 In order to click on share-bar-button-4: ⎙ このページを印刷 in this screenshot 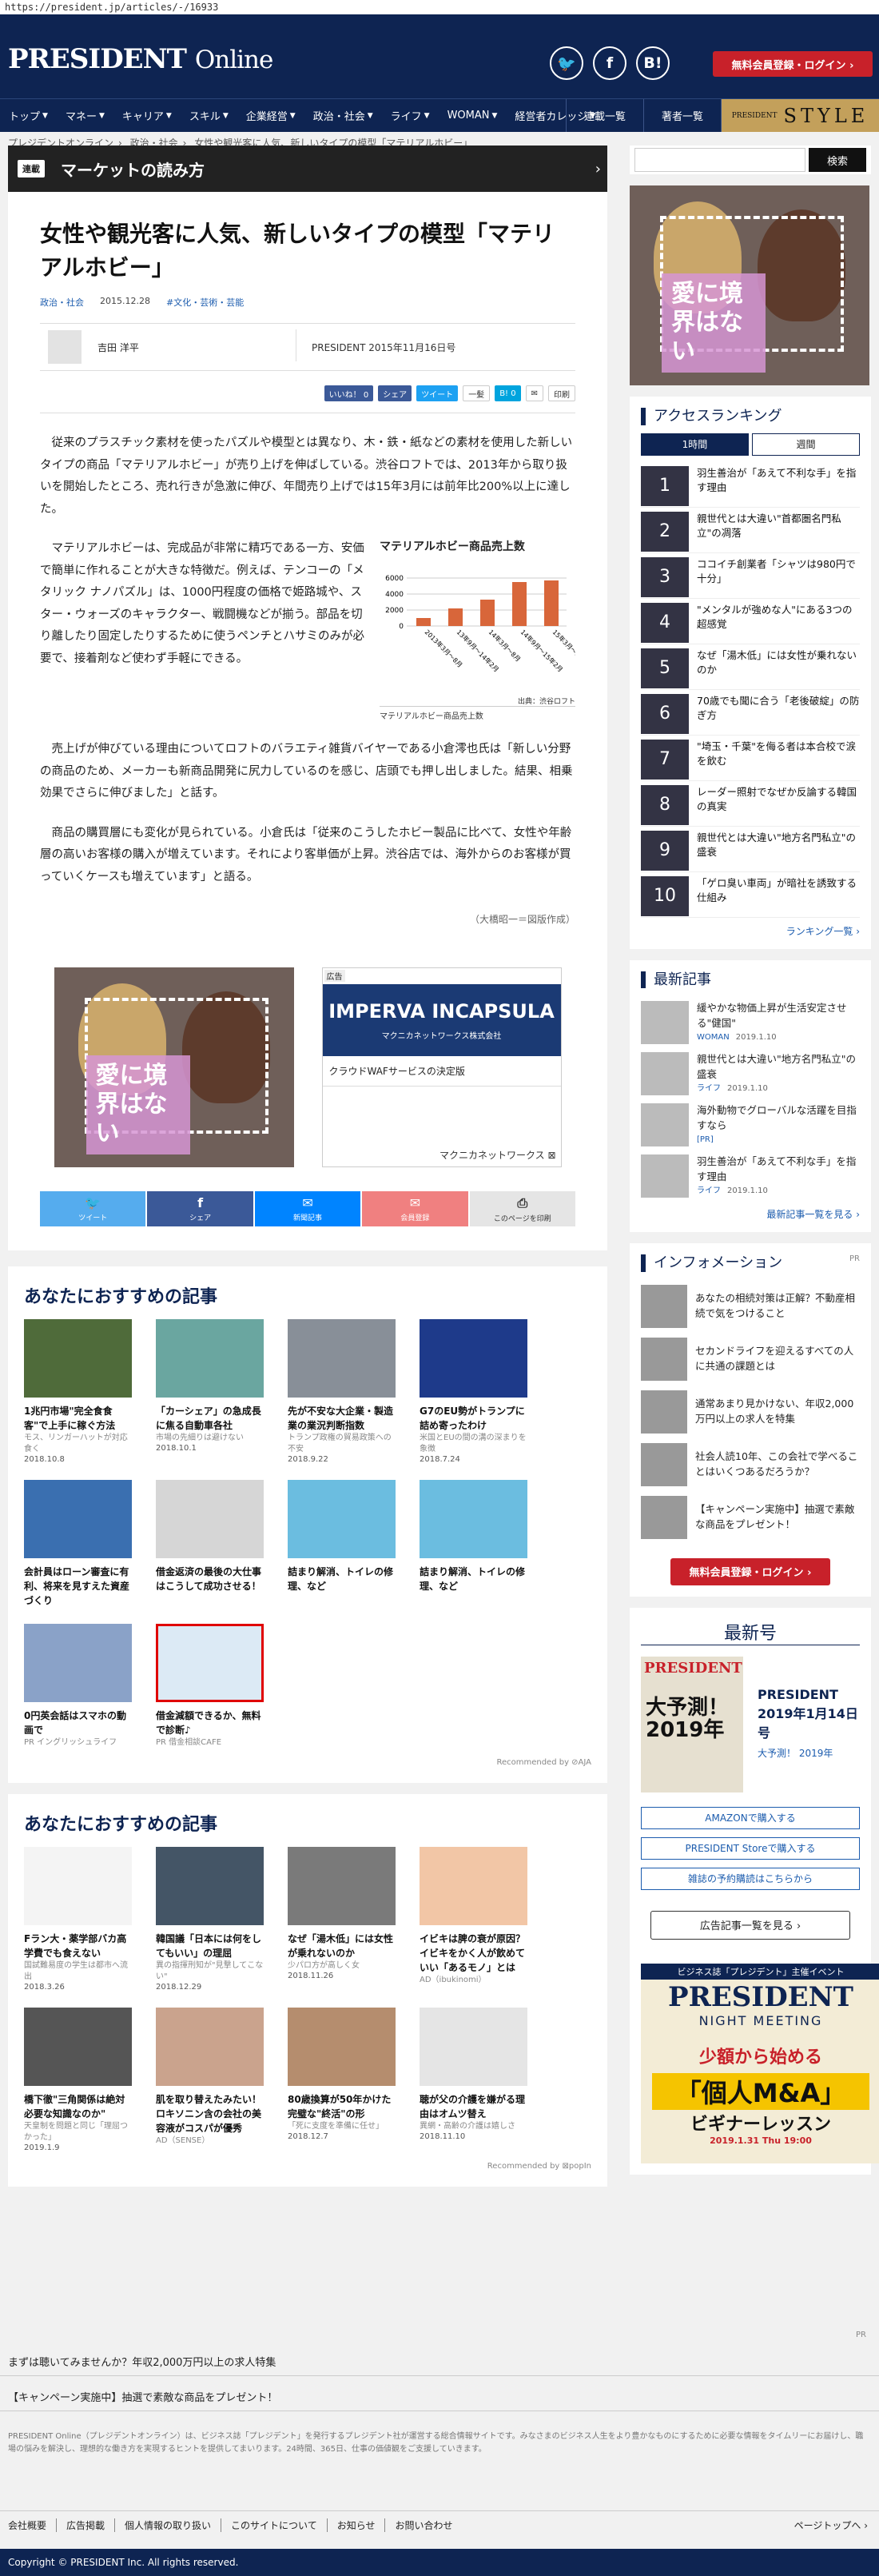, I will do `click(522, 1209)`.